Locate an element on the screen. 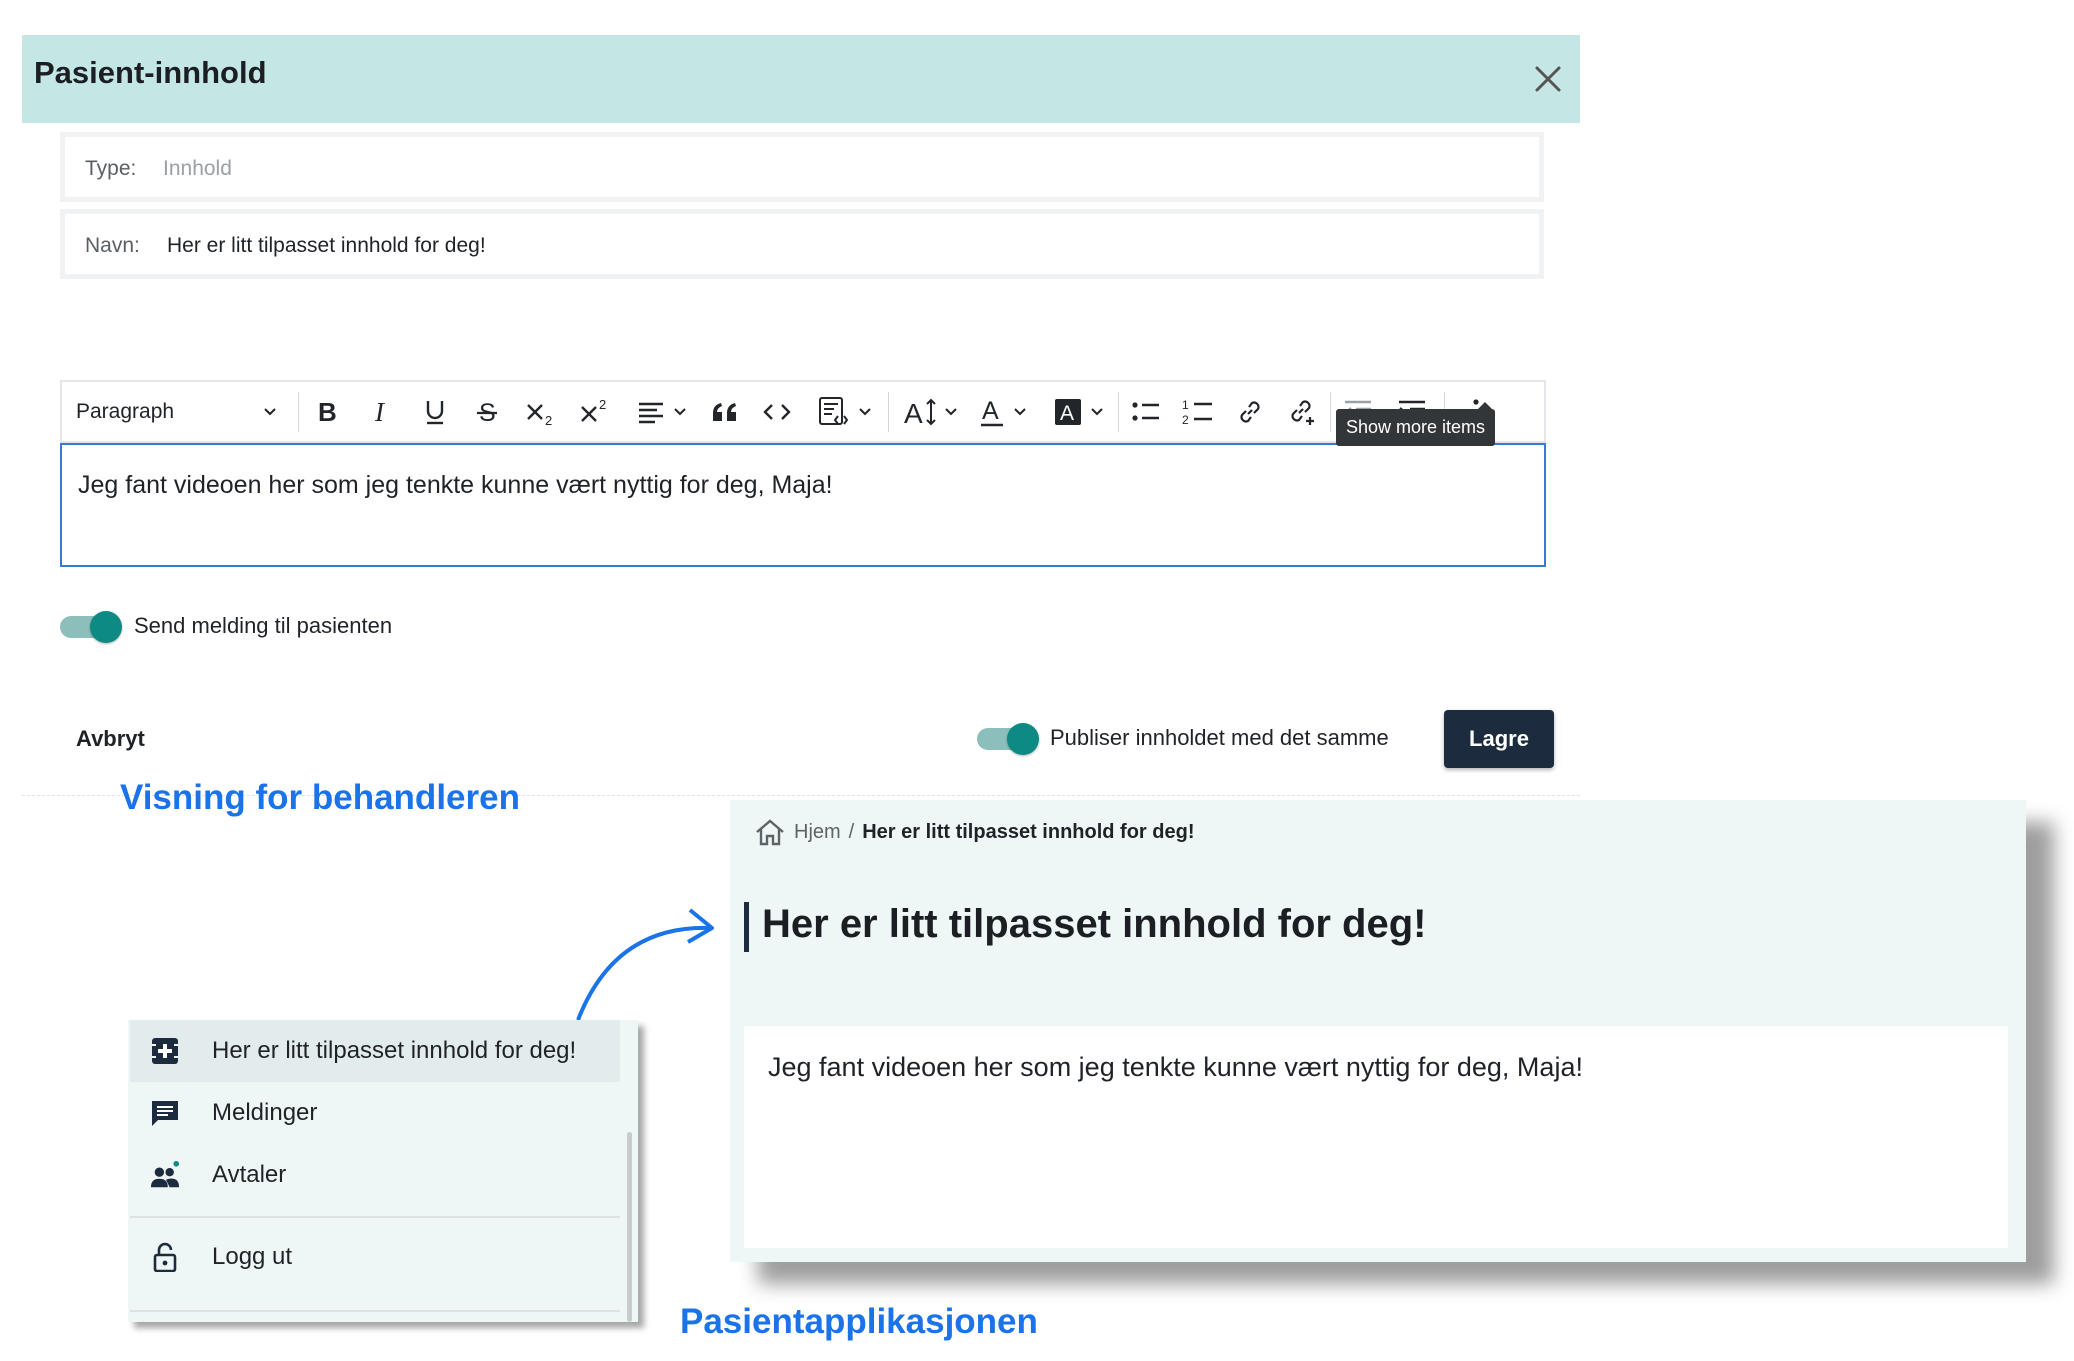  strikethrough-button: S is located at coordinates (487, 412).